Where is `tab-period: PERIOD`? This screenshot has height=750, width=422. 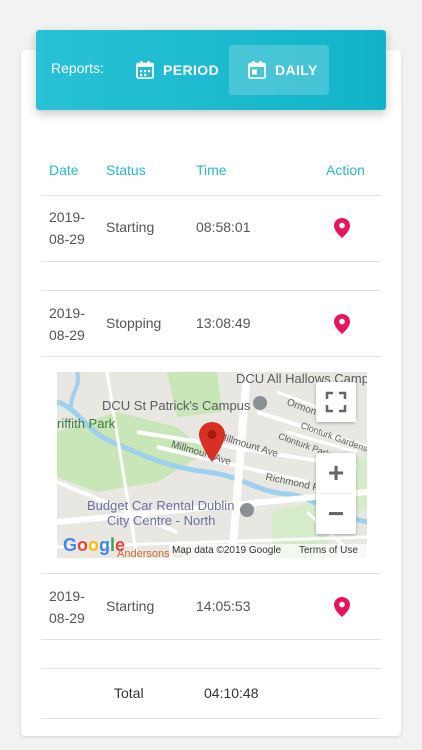 tab-period: PERIOD is located at coordinates (177, 70).